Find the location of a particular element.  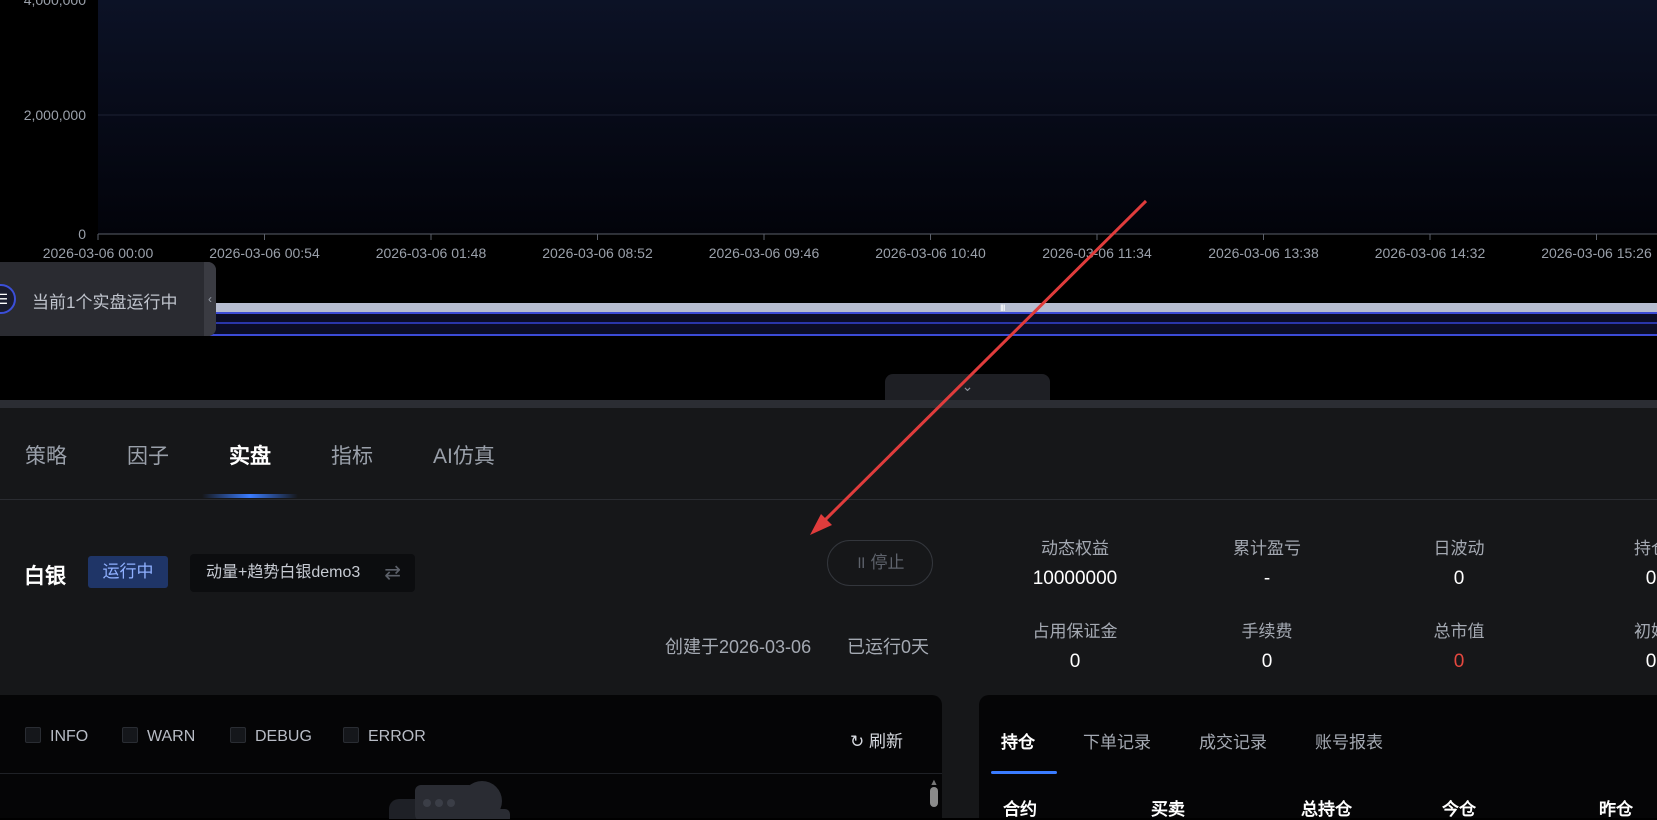

running-days: 已运行0天 is located at coordinates (888, 647).